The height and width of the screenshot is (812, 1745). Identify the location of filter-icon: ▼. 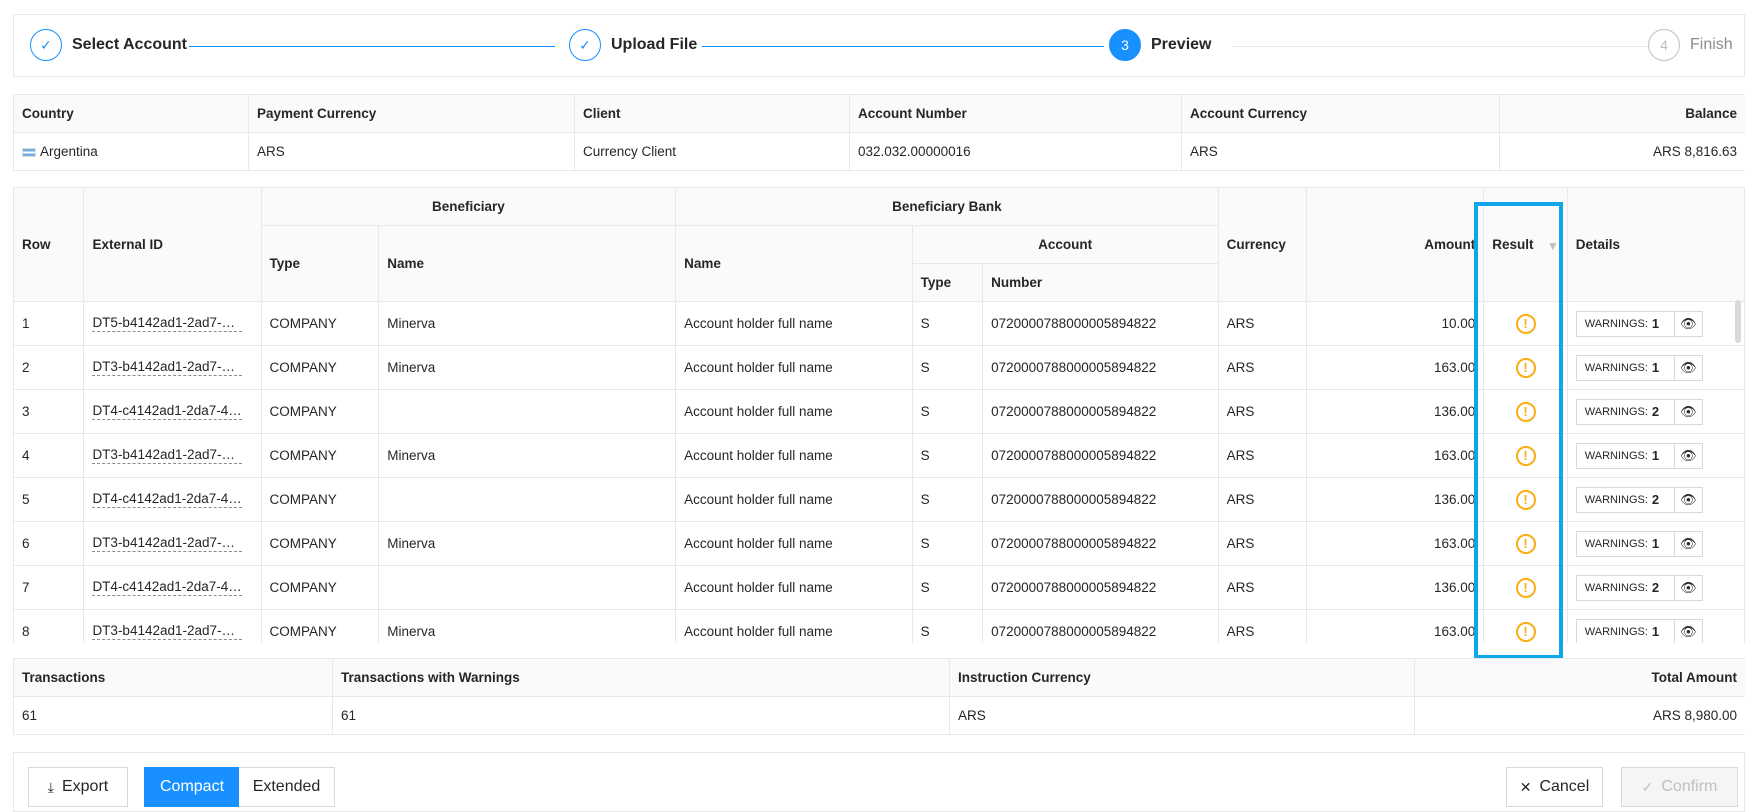
(1553, 246).